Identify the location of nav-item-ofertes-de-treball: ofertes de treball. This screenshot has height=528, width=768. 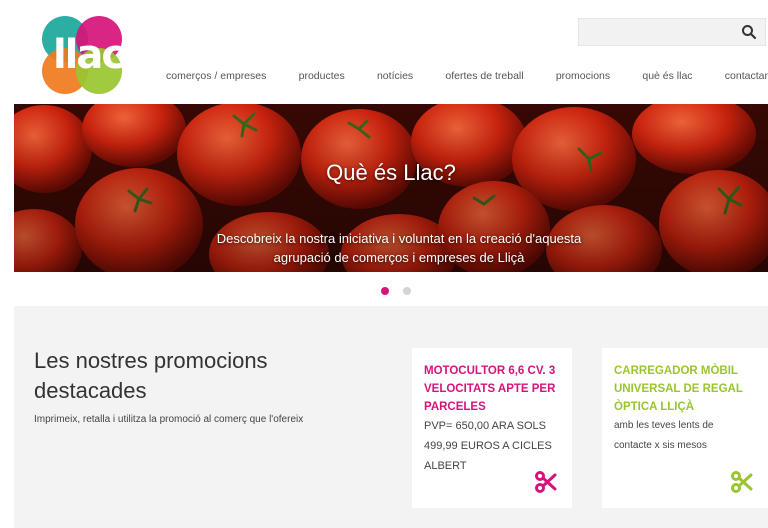
(484, 78).